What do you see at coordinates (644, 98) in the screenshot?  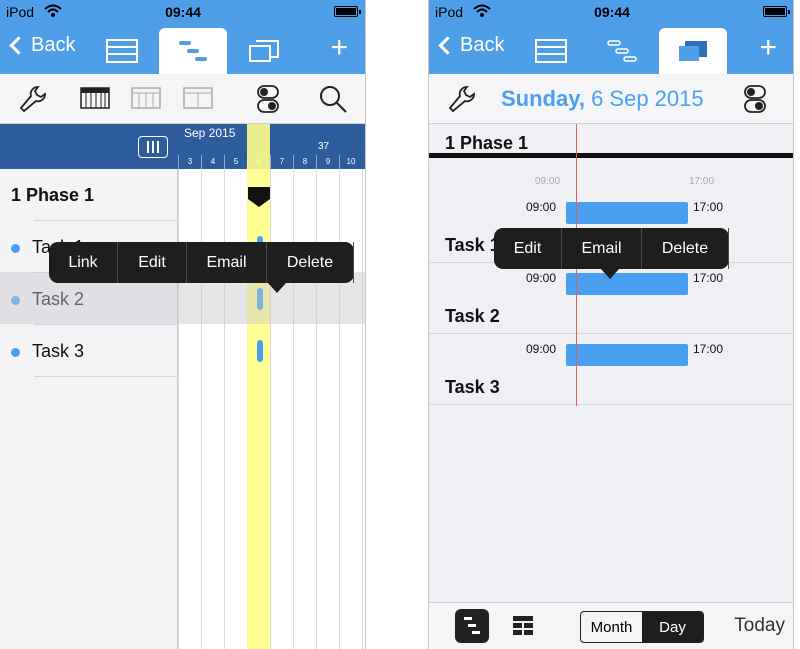 I see `date-rest: 6 Sep 2015` at bounding box center [644, 98].